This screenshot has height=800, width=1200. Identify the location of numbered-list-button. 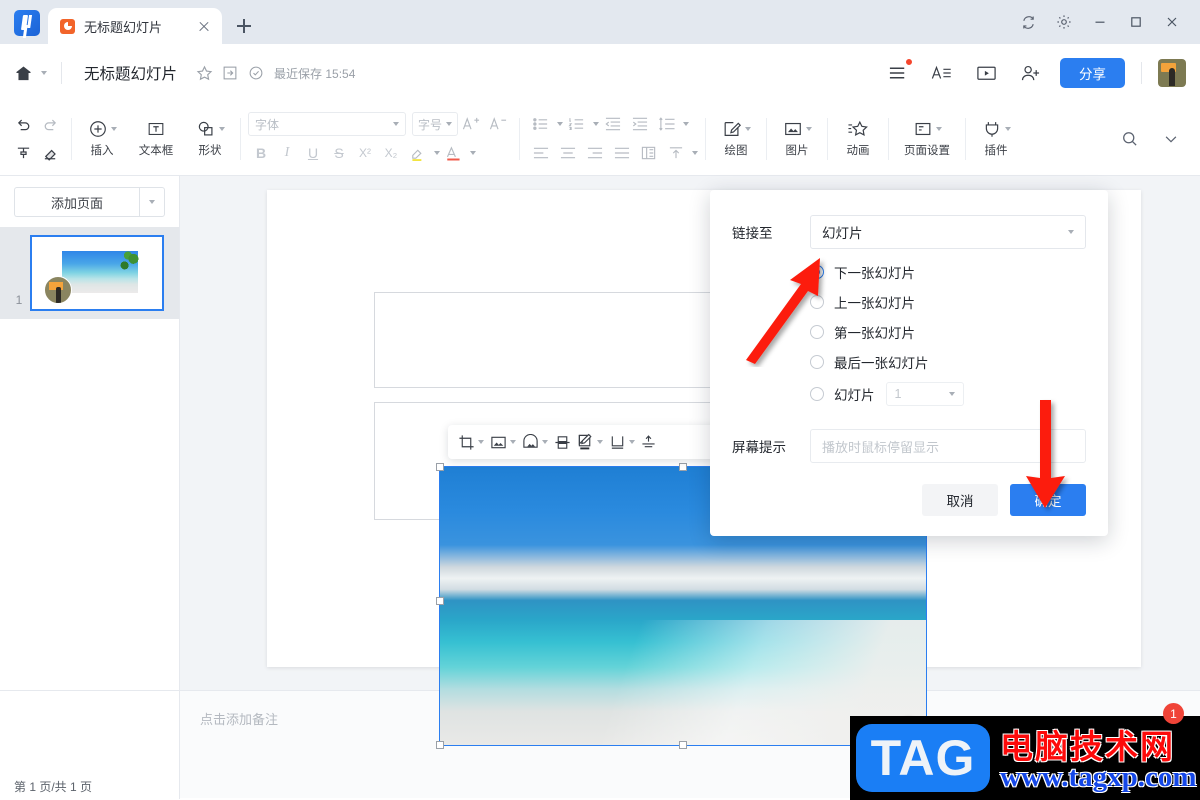
(581, 124).